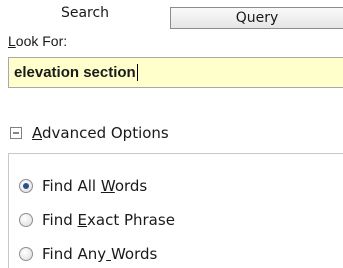 The image size is (343, 268). Describe the element at coordinates (134, 254) in the screenshot. I see `option-label-text: Words` at that location.